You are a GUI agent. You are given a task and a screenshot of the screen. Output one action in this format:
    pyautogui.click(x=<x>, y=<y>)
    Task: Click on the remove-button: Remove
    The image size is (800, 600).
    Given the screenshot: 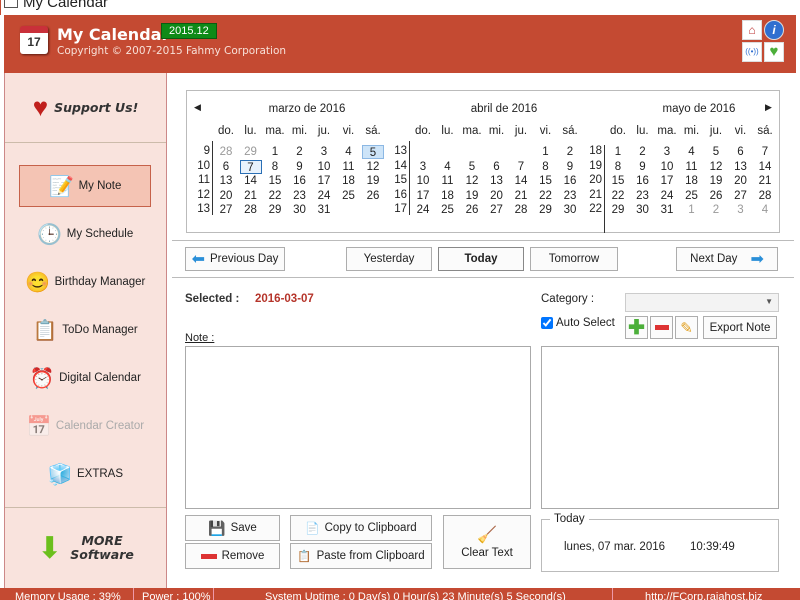 What is the action you would take?
    pyautogui.click(x=232, y=556)
    